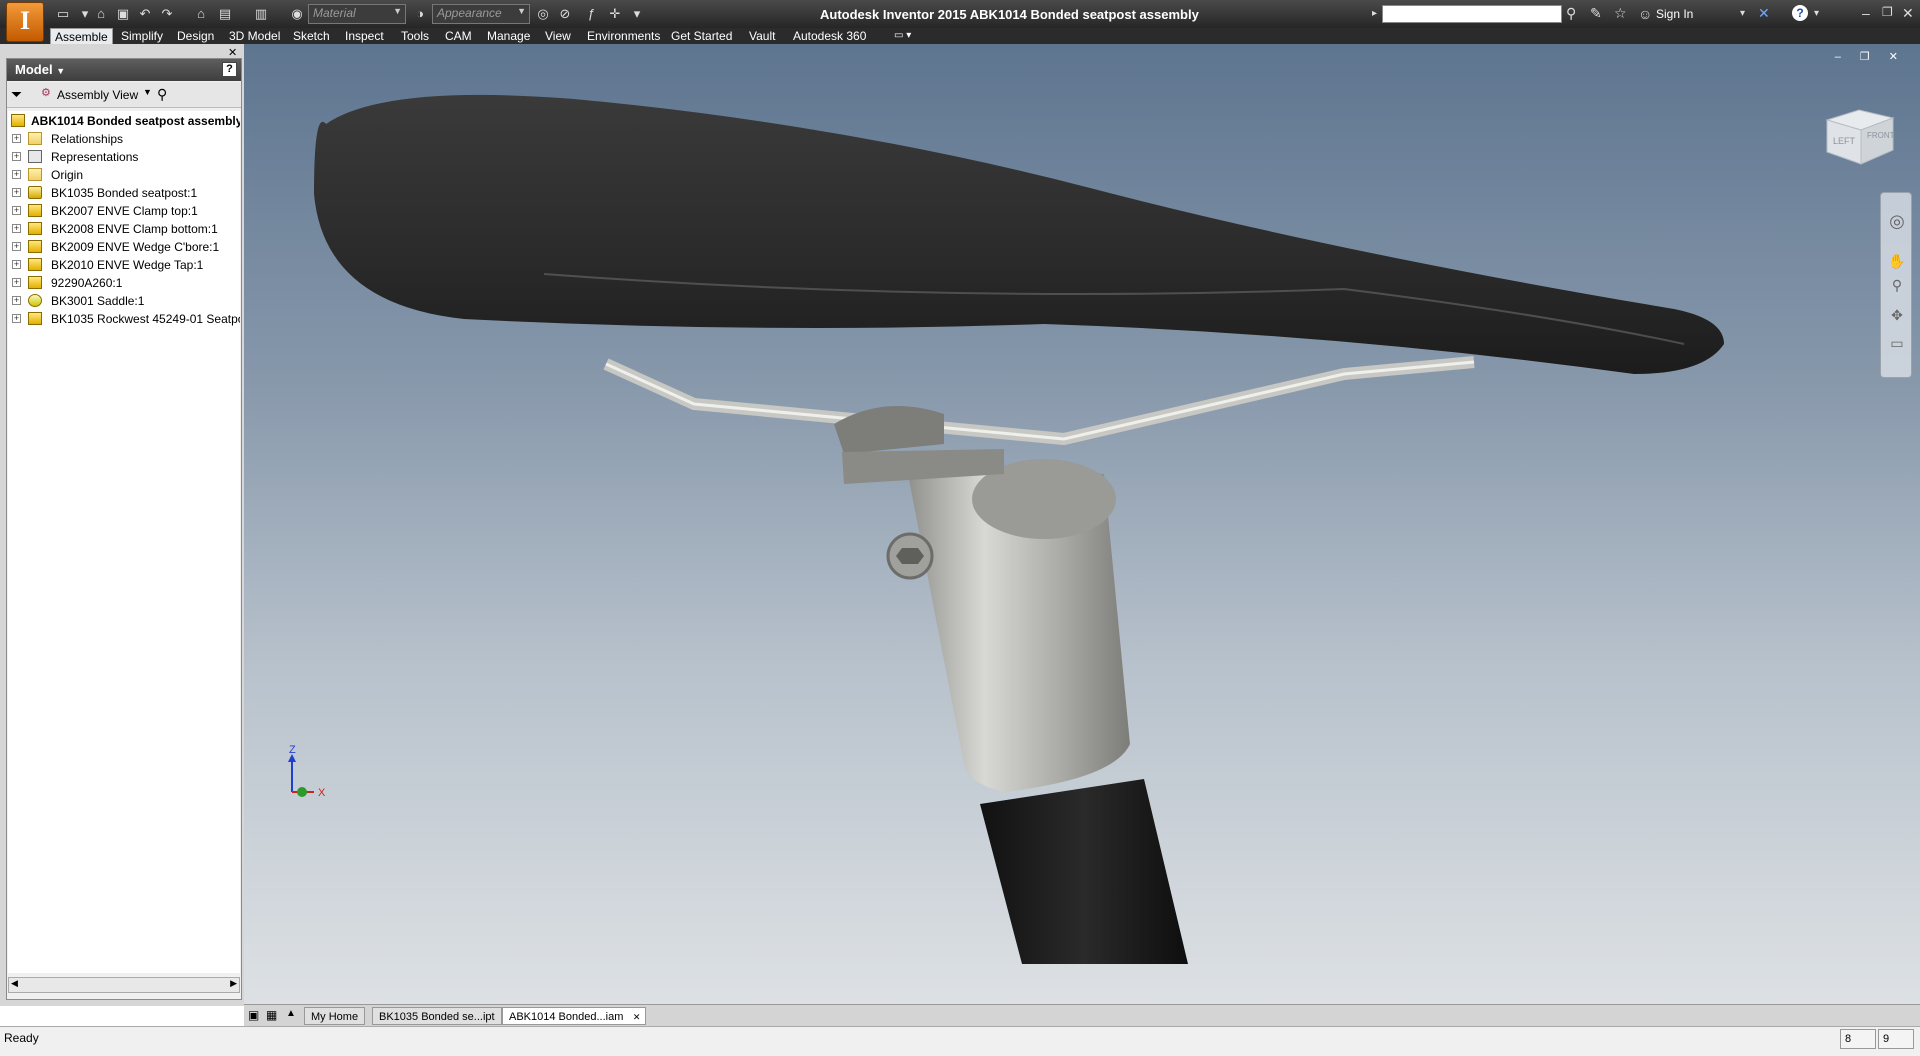  I want to click on status-count-2: 9, so click(1896, 1039).